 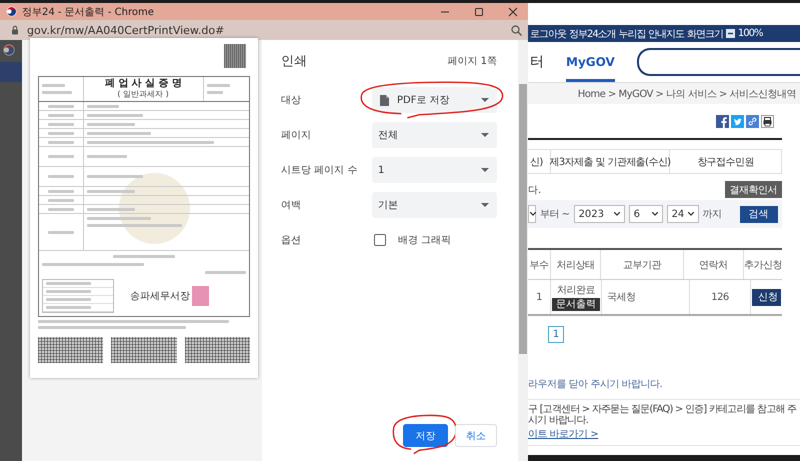 What do you see at coordinates (576, 304) in the screenshot?
I see `print-document-button: 문서출력` at bounding box center [576, 304].